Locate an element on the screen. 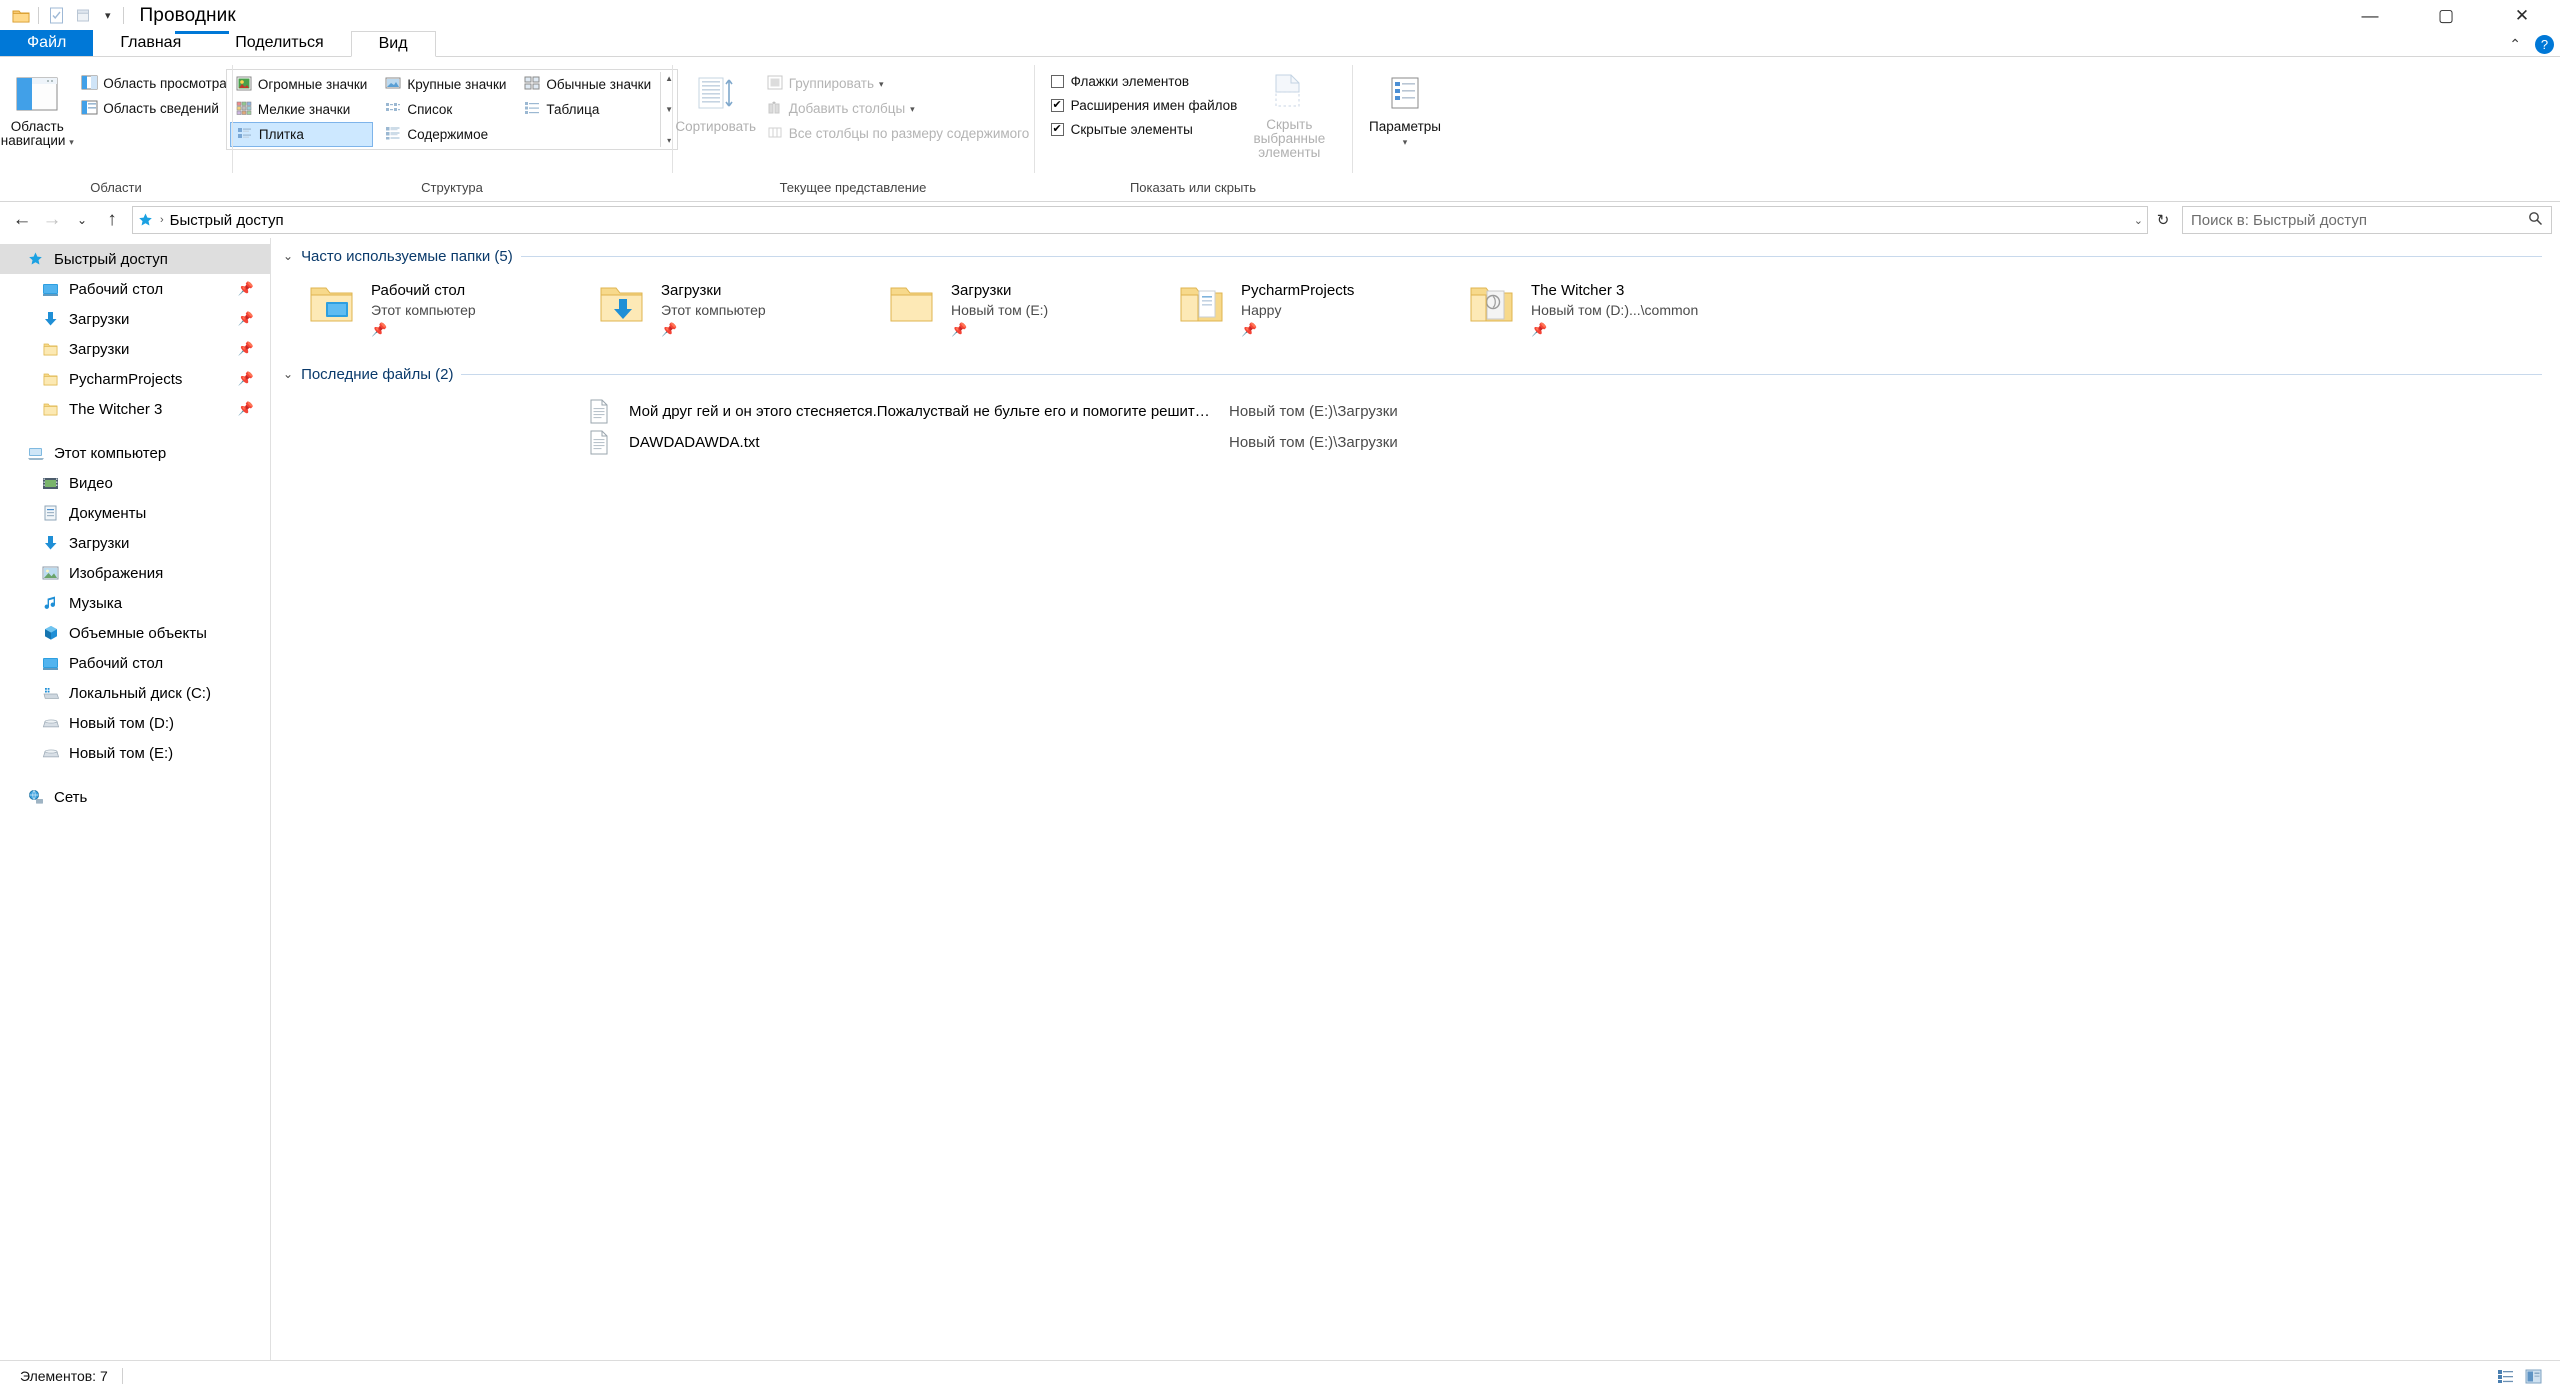  add-columns-caret-icon: ▾ is located at coordinates (912, 109).